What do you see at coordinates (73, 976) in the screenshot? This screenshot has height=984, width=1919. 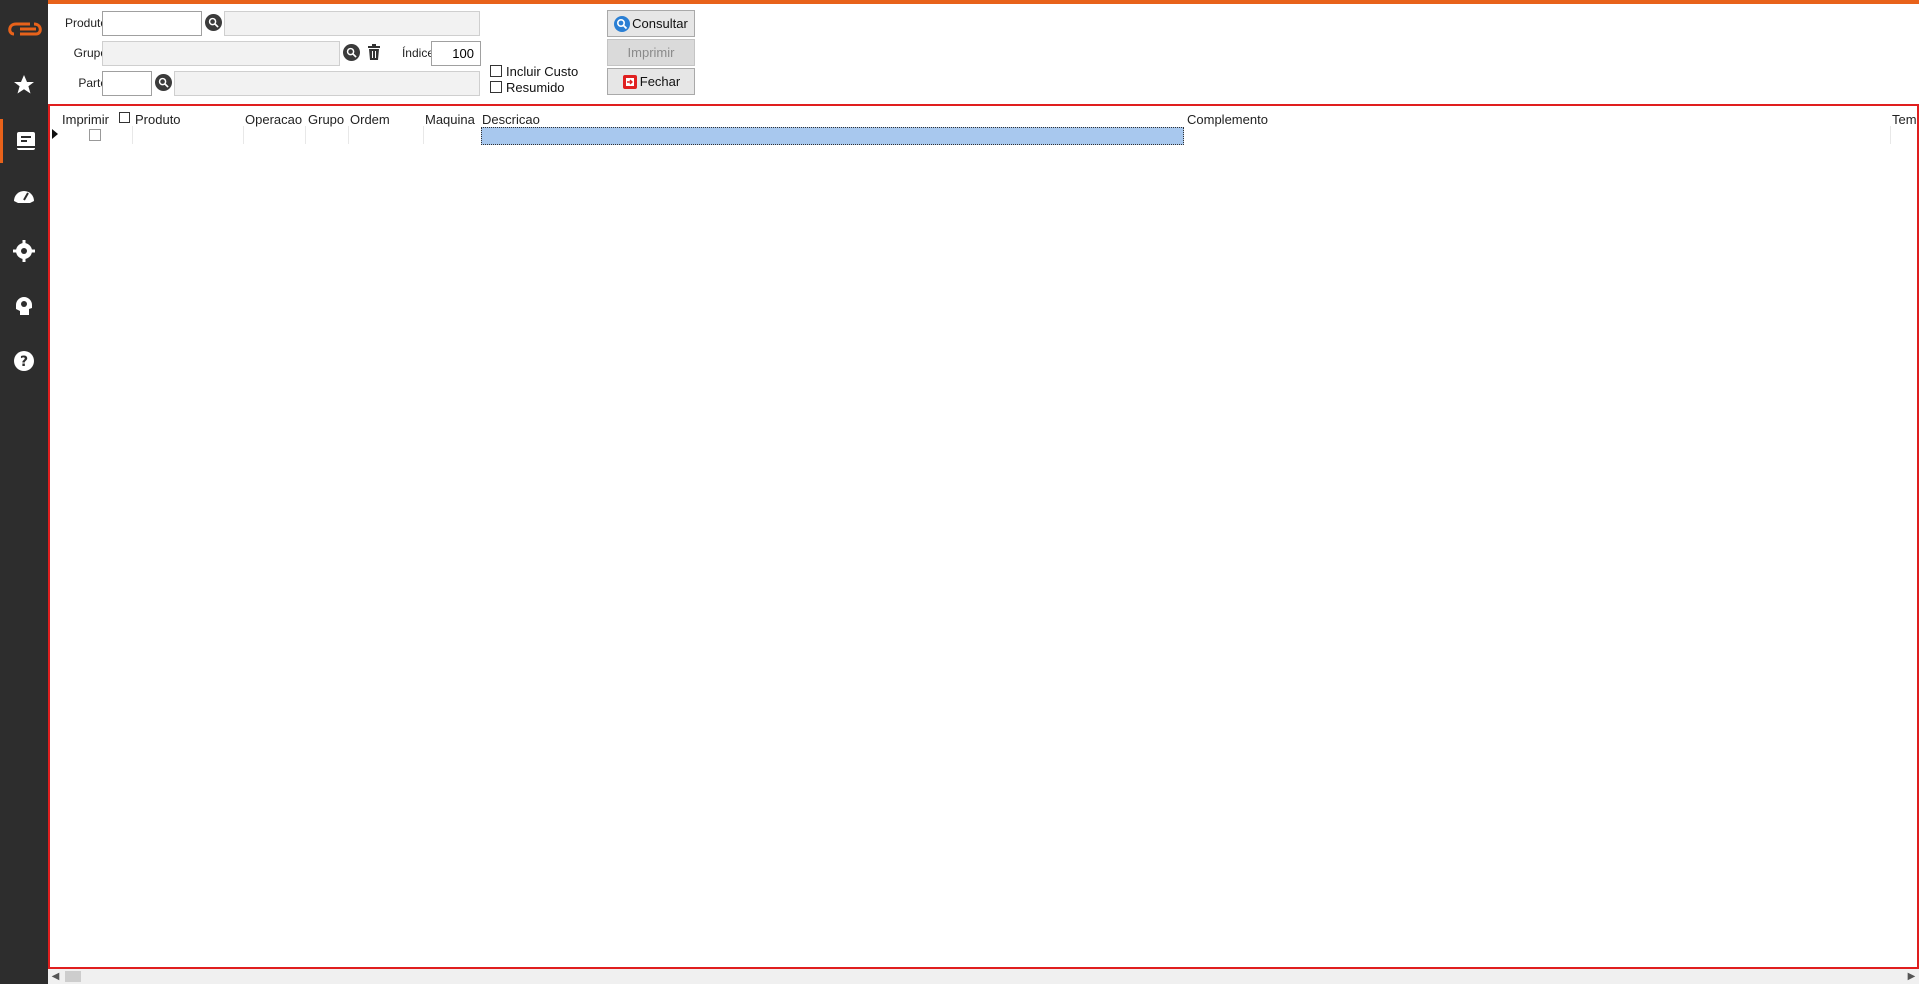 I see `scrollbar-thumb` at bounding box center [73, 976].